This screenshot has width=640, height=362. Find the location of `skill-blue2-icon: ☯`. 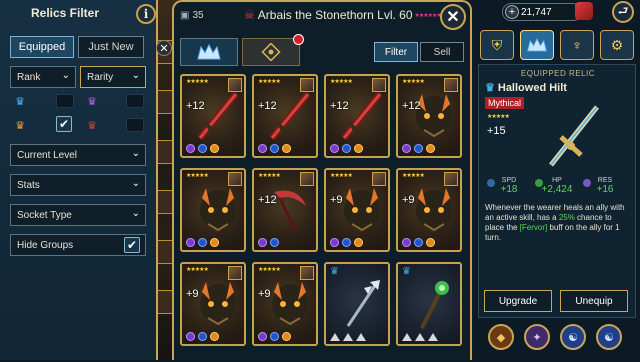

skill-blue2-icon: ☯ is located at coordinates (609, 337).